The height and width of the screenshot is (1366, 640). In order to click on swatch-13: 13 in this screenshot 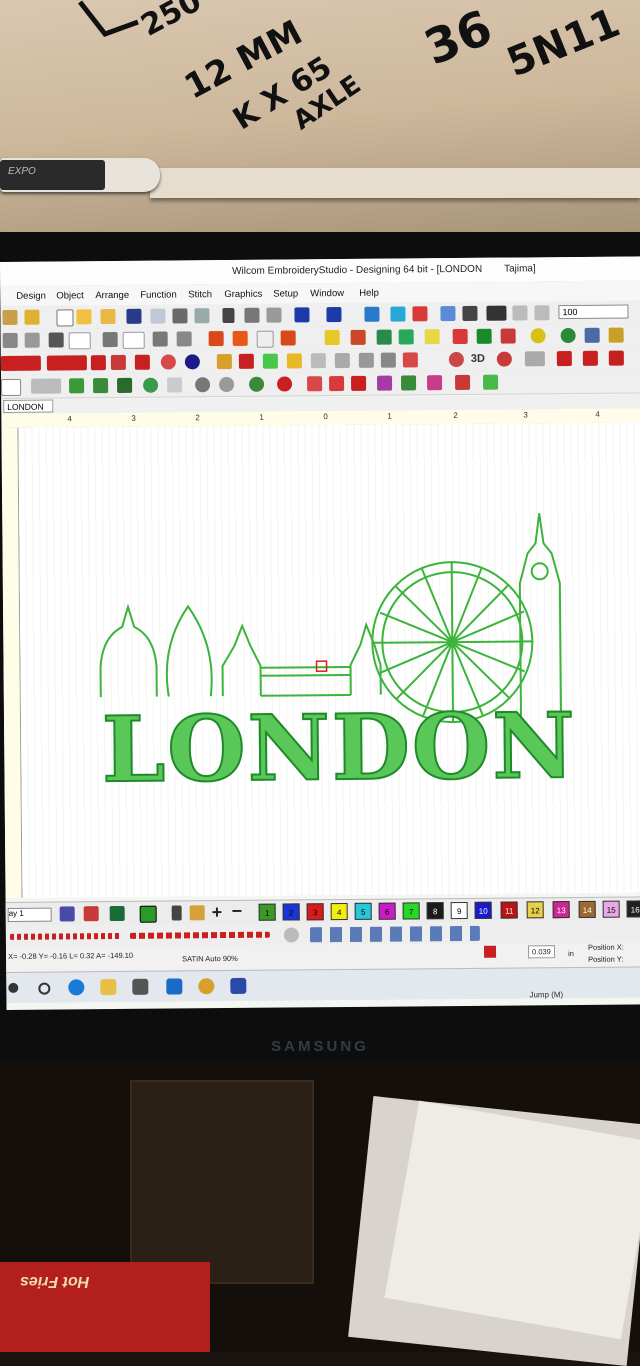, I will do `click(561, 910)`.